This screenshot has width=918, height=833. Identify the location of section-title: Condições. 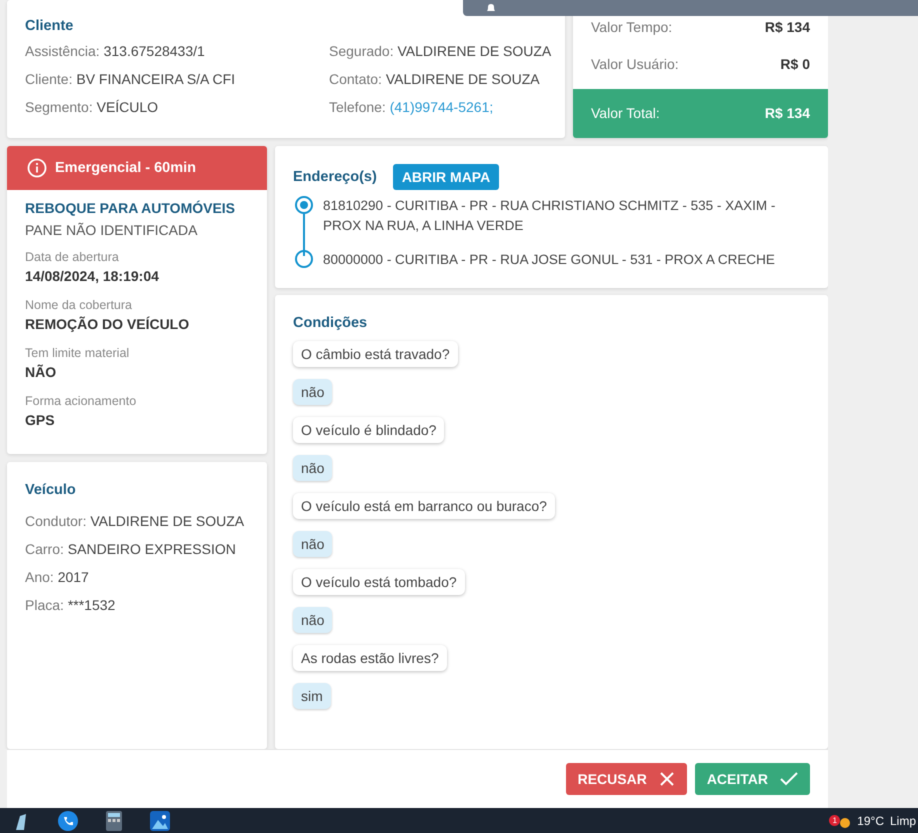
(330, 323).